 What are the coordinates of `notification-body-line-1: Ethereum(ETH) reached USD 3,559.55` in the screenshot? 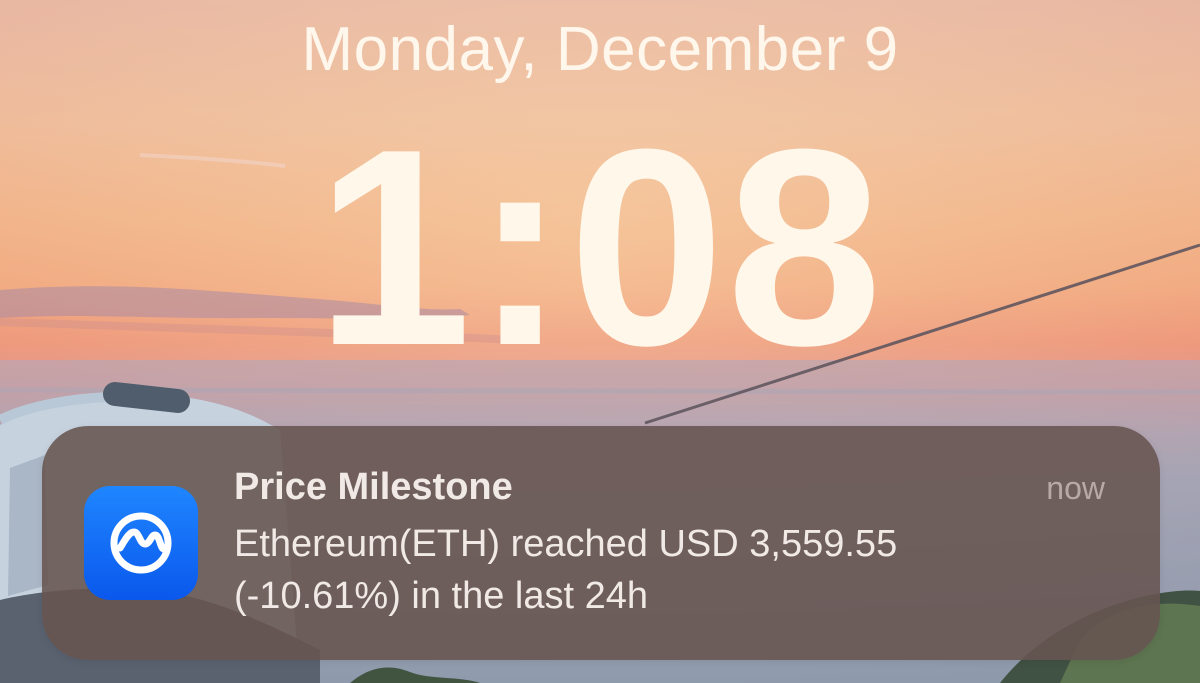 It's located at (566, 544).